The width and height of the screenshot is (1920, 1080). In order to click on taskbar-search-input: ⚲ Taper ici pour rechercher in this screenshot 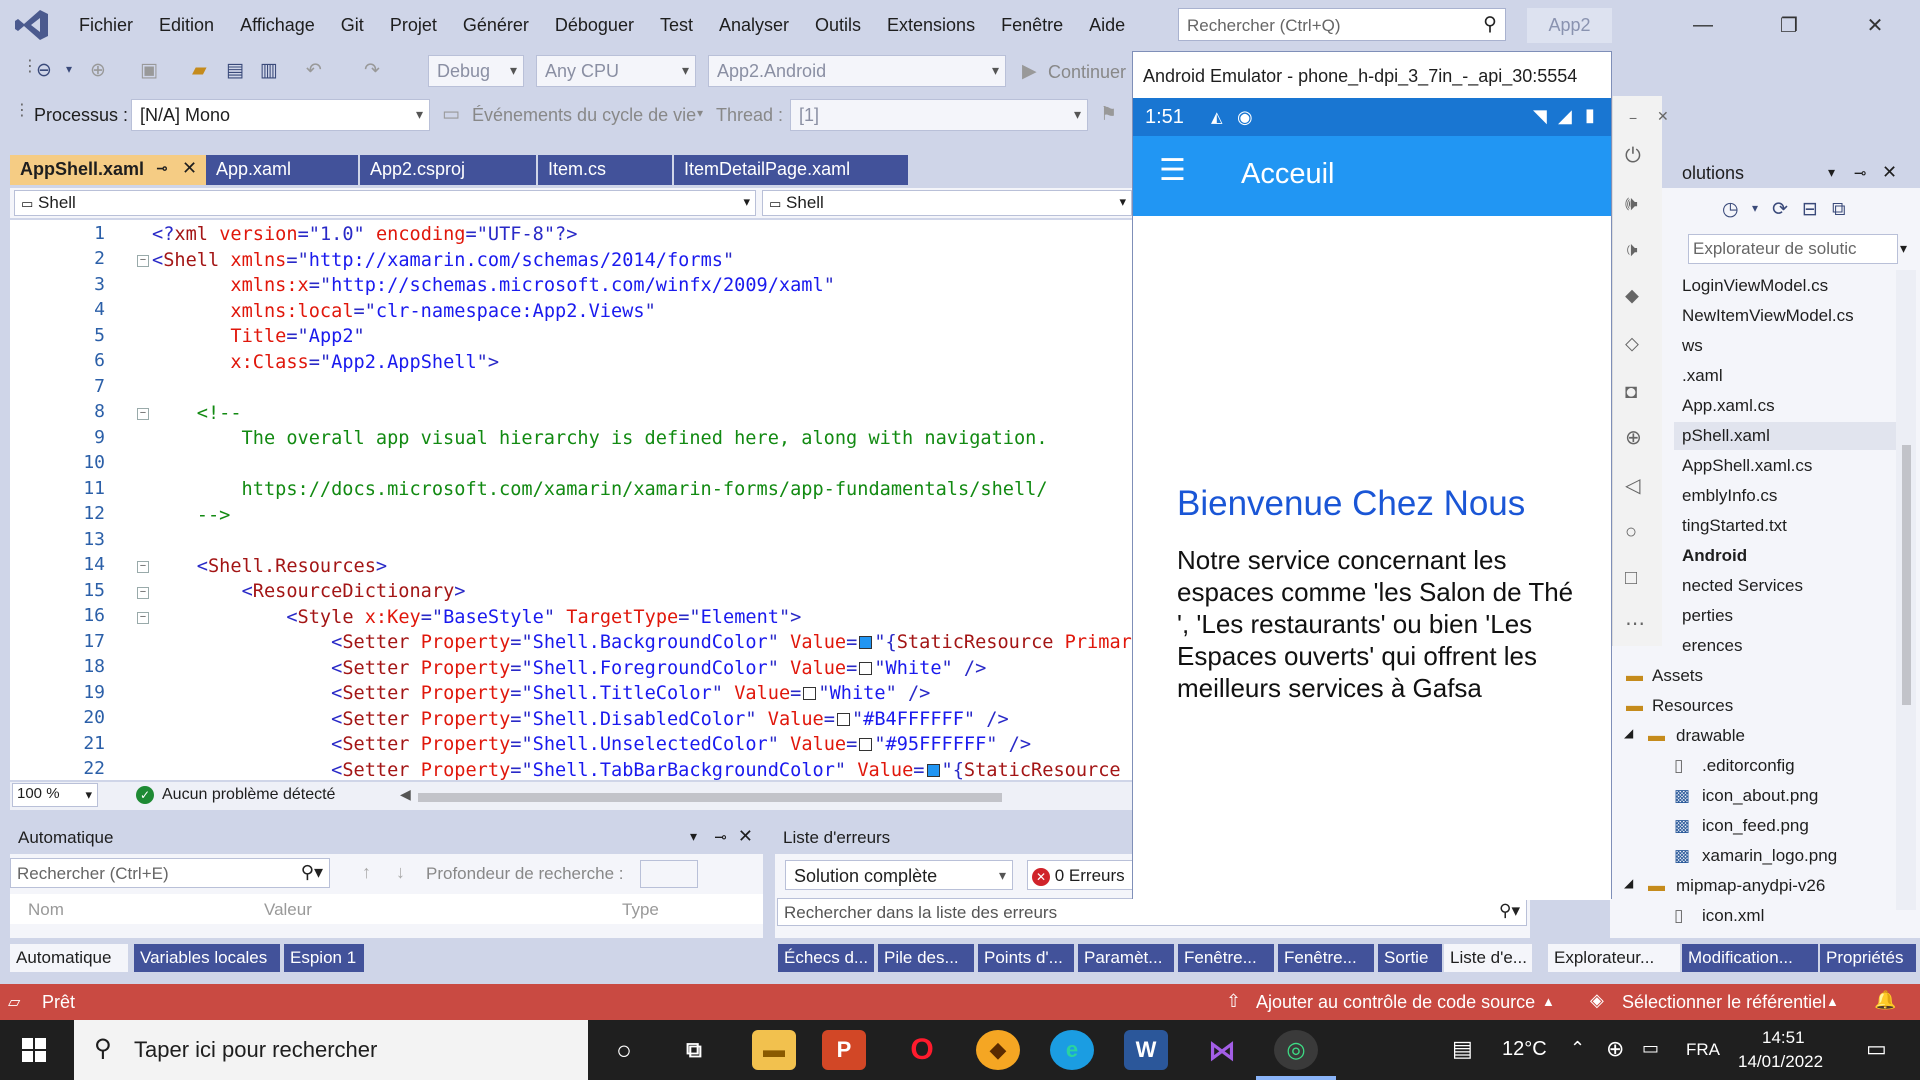, I will do `click(331, 1050)`.